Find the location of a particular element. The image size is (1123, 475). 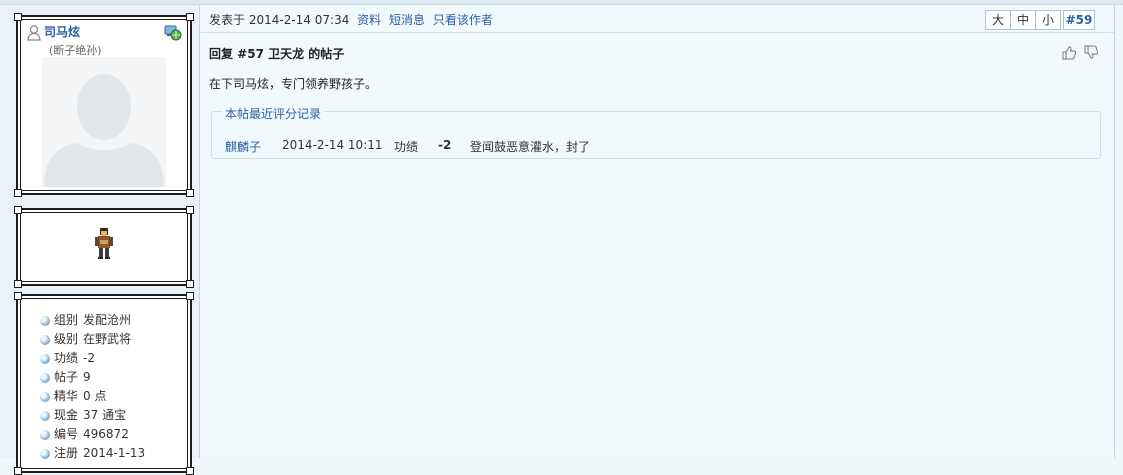

avatar is located at coordinates (104, 122).